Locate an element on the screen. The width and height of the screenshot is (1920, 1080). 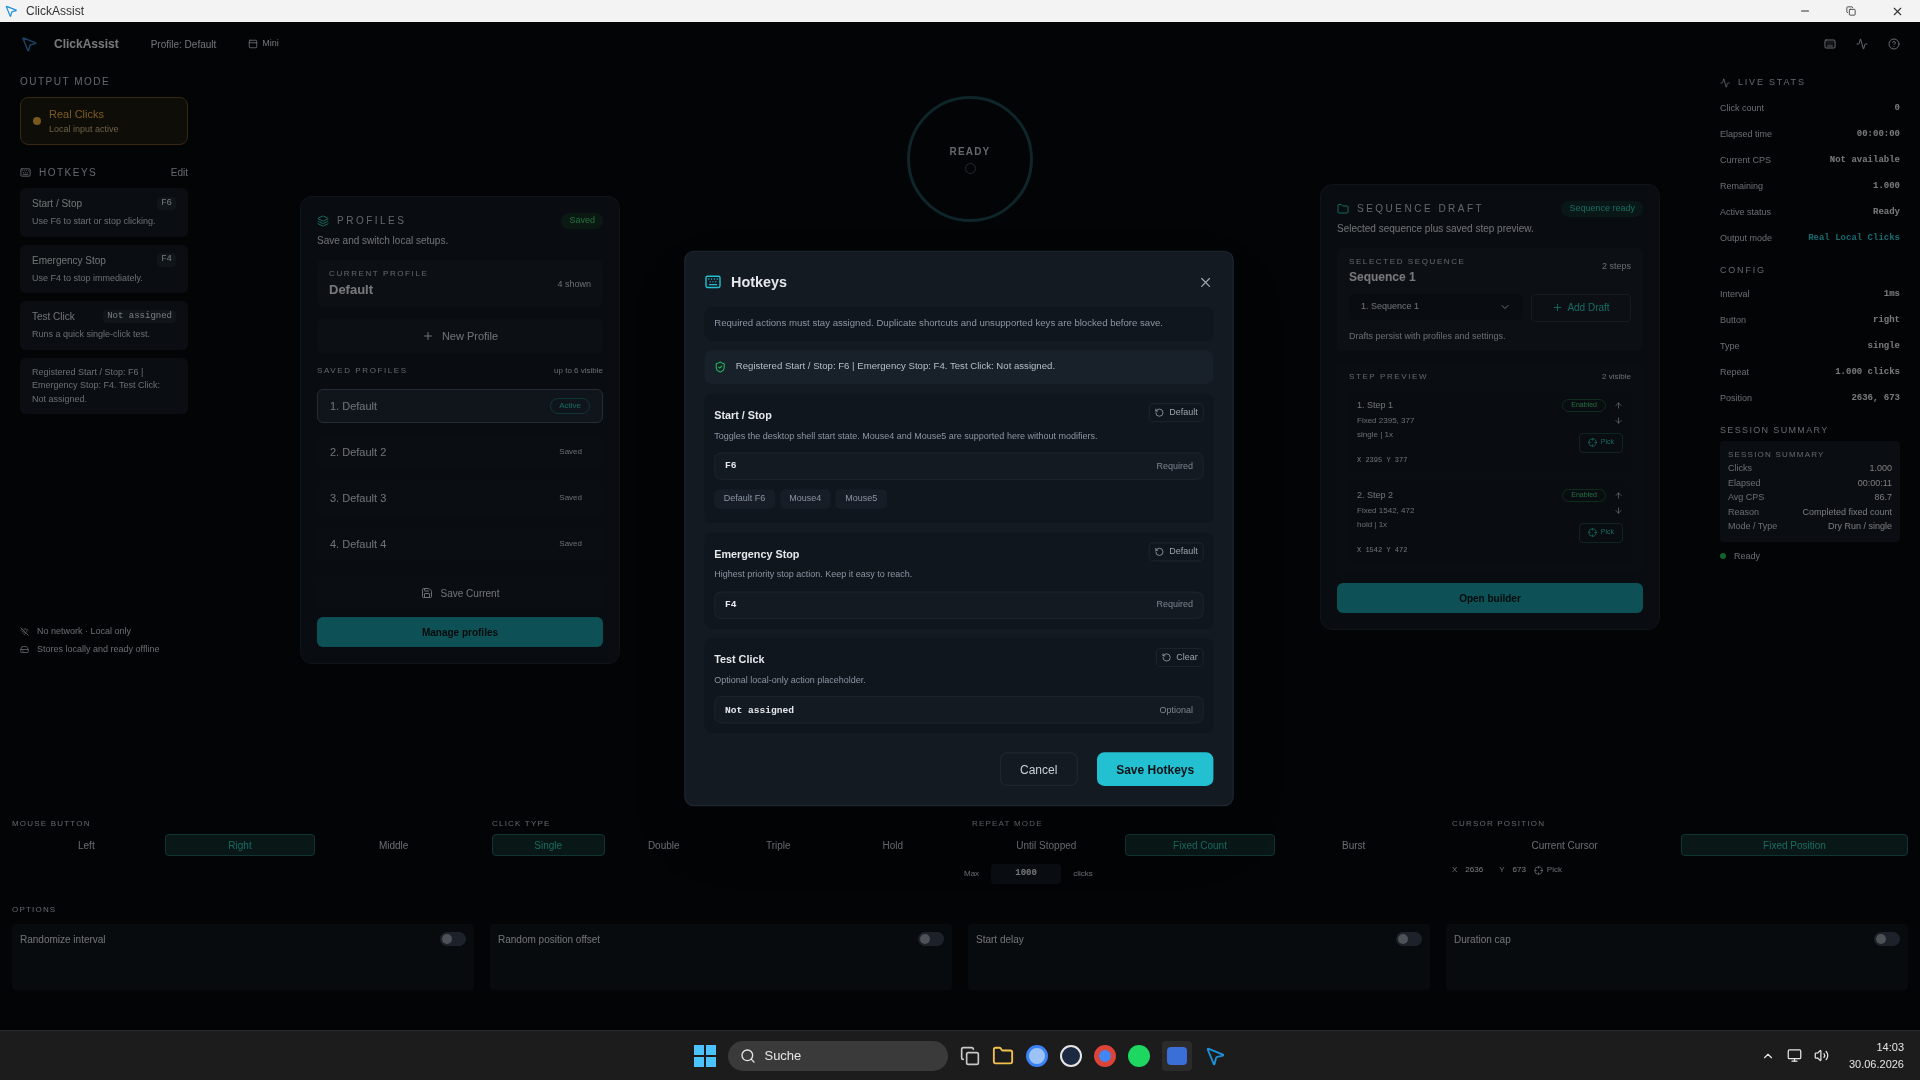
hotkey-title: Emergency Stop is located at coordinates (757, 555).